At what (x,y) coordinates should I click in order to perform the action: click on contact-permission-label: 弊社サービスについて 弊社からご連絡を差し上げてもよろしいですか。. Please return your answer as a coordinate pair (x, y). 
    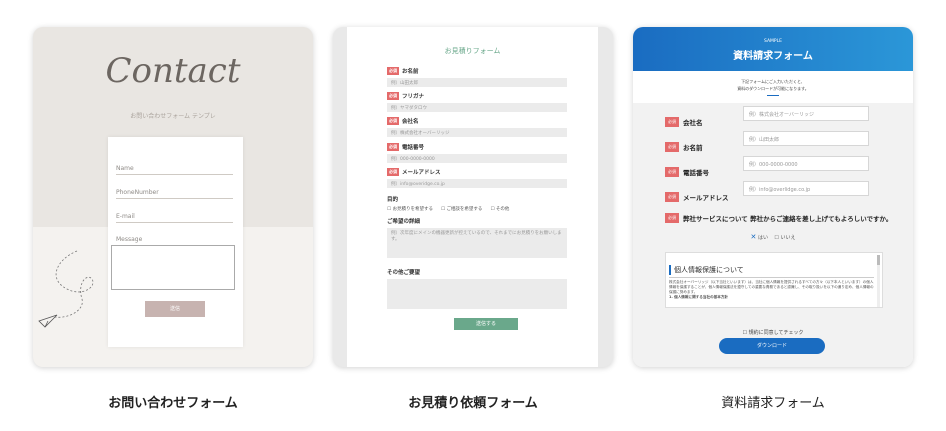
    Looking at the image, I should click on (788, 219).